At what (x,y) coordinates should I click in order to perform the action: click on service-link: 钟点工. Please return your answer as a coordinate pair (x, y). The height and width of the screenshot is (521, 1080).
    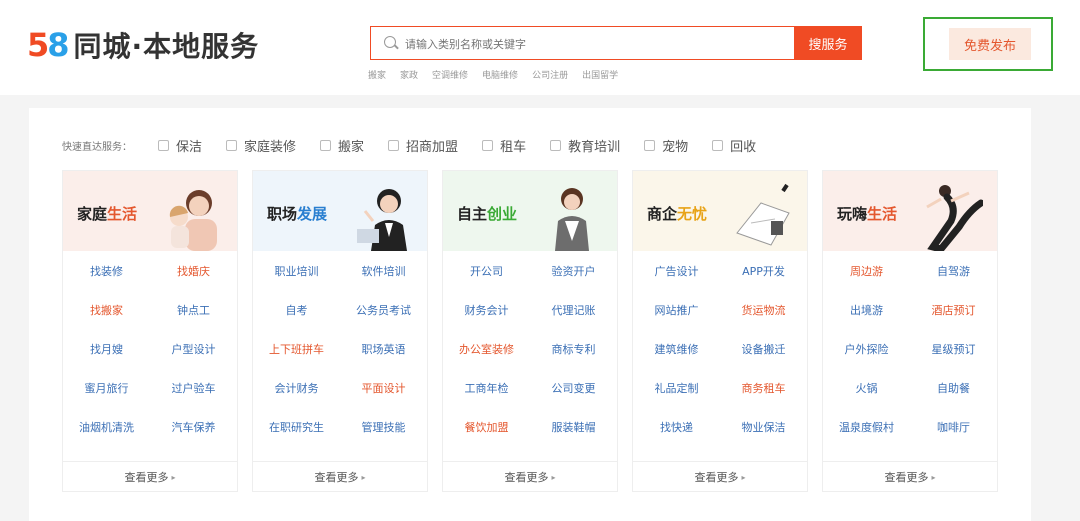
    Looking at the image, I should click on (193, 310).